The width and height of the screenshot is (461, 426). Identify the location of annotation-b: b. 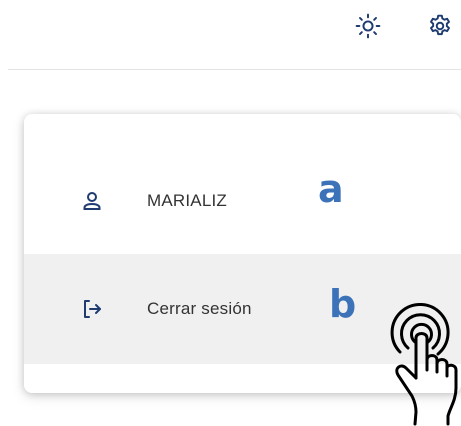
(343, 304).